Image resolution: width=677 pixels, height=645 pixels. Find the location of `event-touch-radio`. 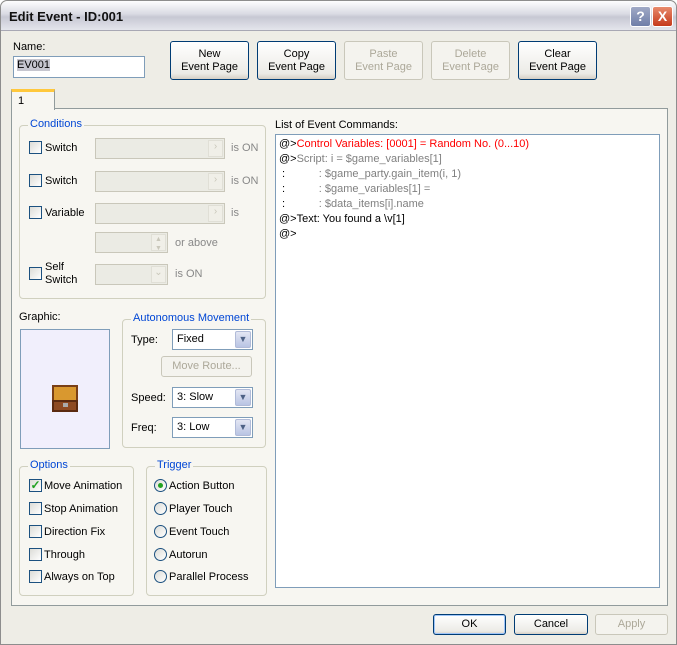

event-touch-radio is located at coordinates (160, 531).